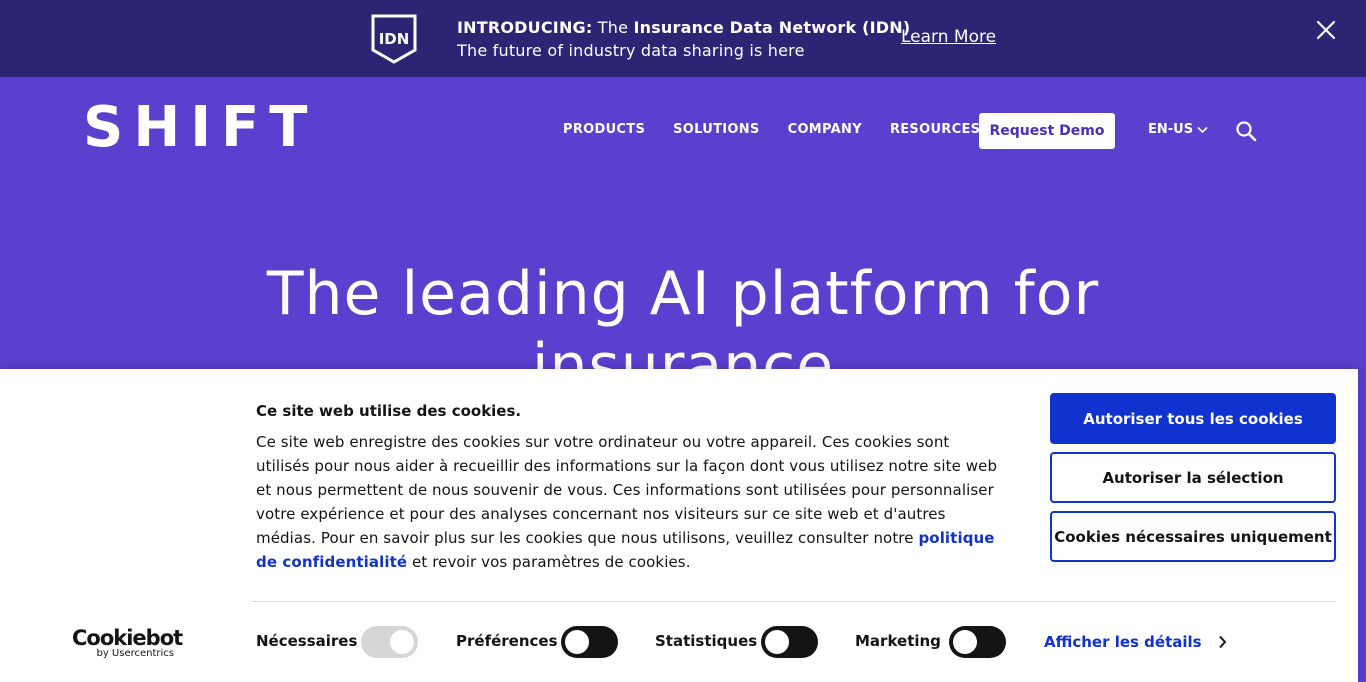 Image resolution: width=1366 pixels, height=682 pixels. What do you see at coordinates (1193, 536) in the screenshot?
I see `necessary-cookies-only-button: Cookies nécessaires uniquement` at bounding box center [1193, 536].